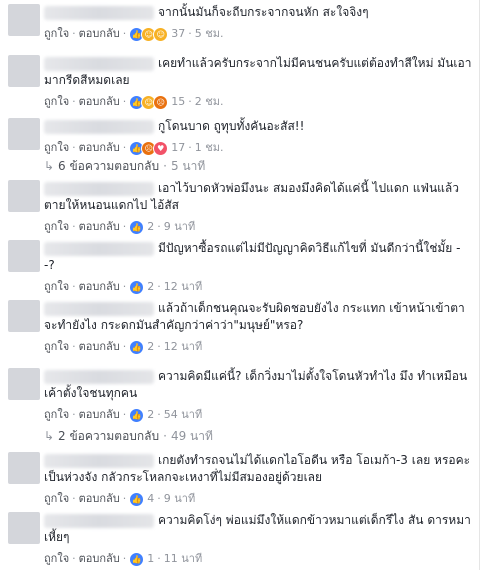 This screenshot has height=570, width=480. What do you see at coordinates (149, 148) in the screenshot?
I see `reactions: 👍 ☹ ♥` at bounding box center [149, 148].